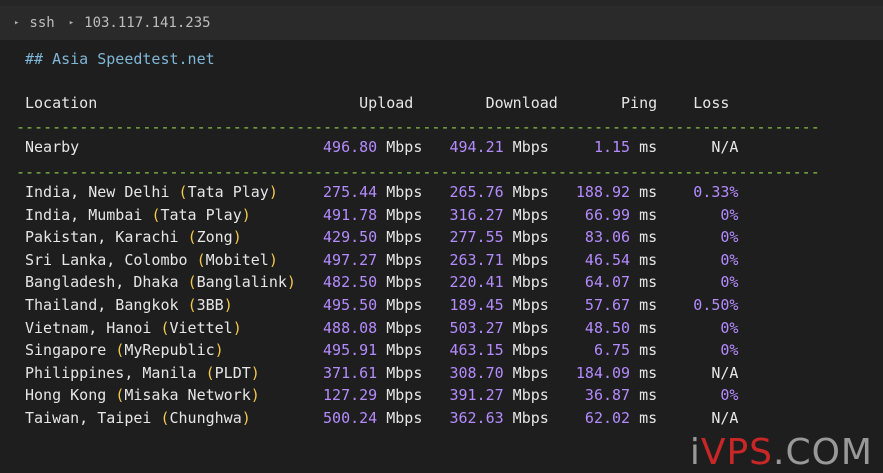  Describe the element at coordinates (147, 23) in the screenshot. I see `titlebar-host: 103.117.141.235` at that location.